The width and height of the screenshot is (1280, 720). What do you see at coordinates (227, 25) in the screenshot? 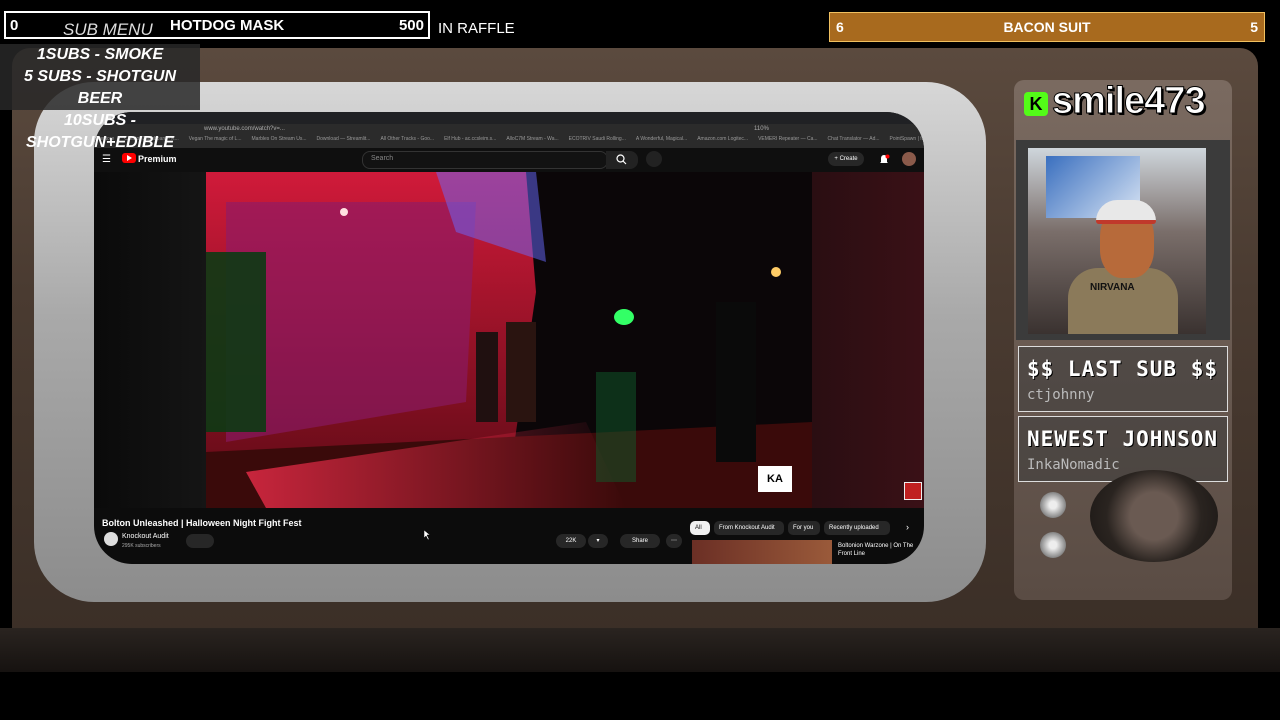
I see `goal-left-item: HOTDOG MASK` at bounding box center [227, 25].